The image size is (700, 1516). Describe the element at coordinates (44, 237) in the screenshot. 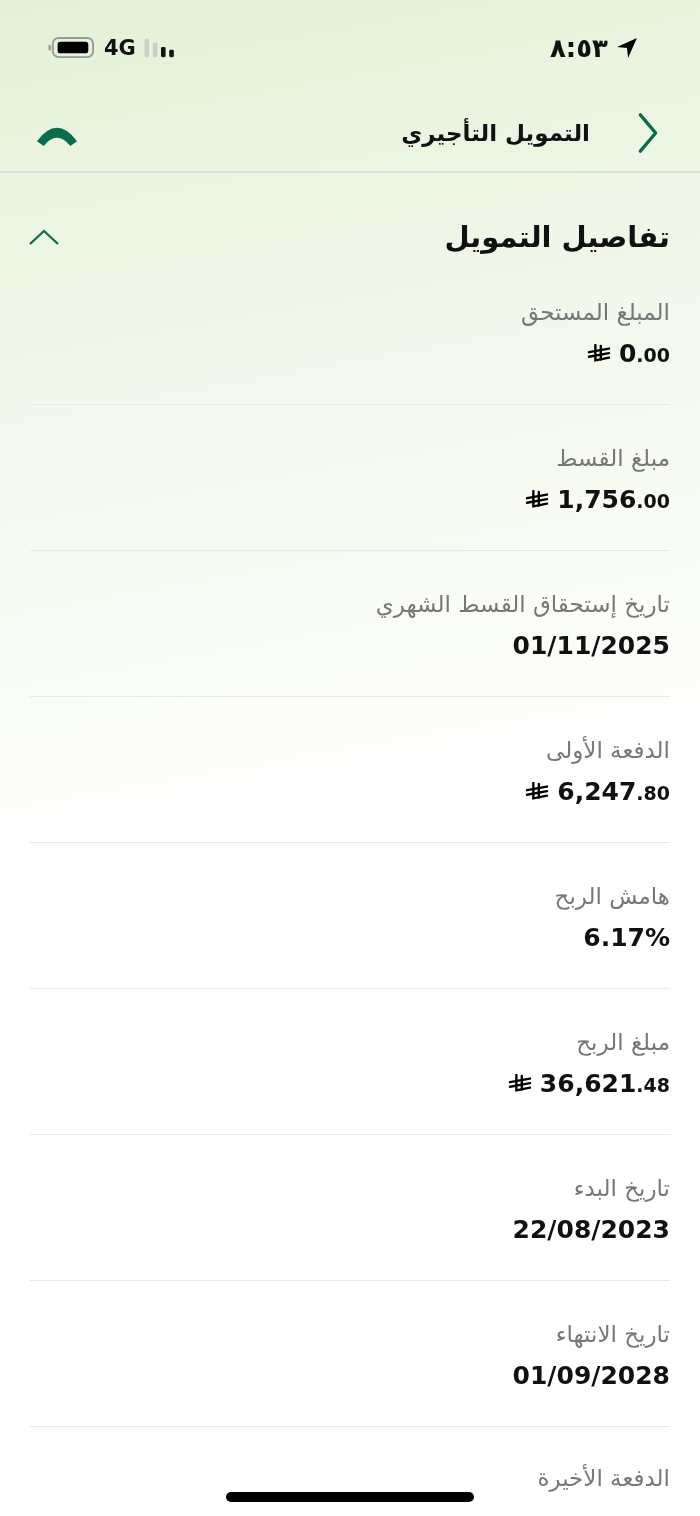

I see `collapse-chevron-icon` at that location.